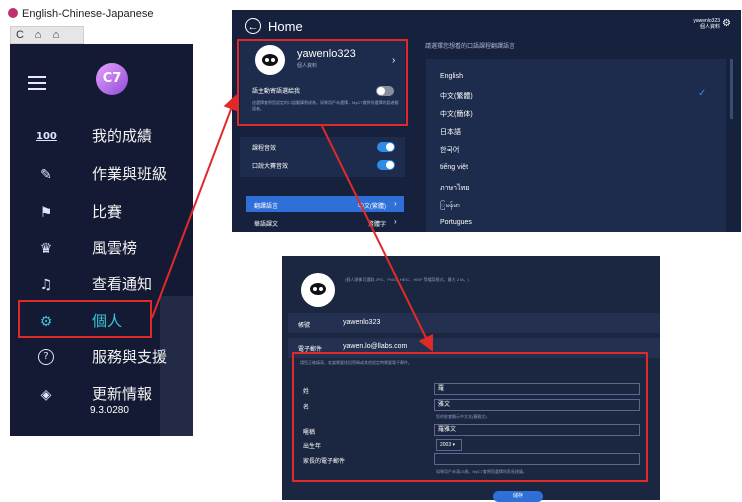 This screenshot has width=742, height=502. Describe the element at coordinates (195, 206) in the screenshot. I see `arrow-to-profile` at that location.